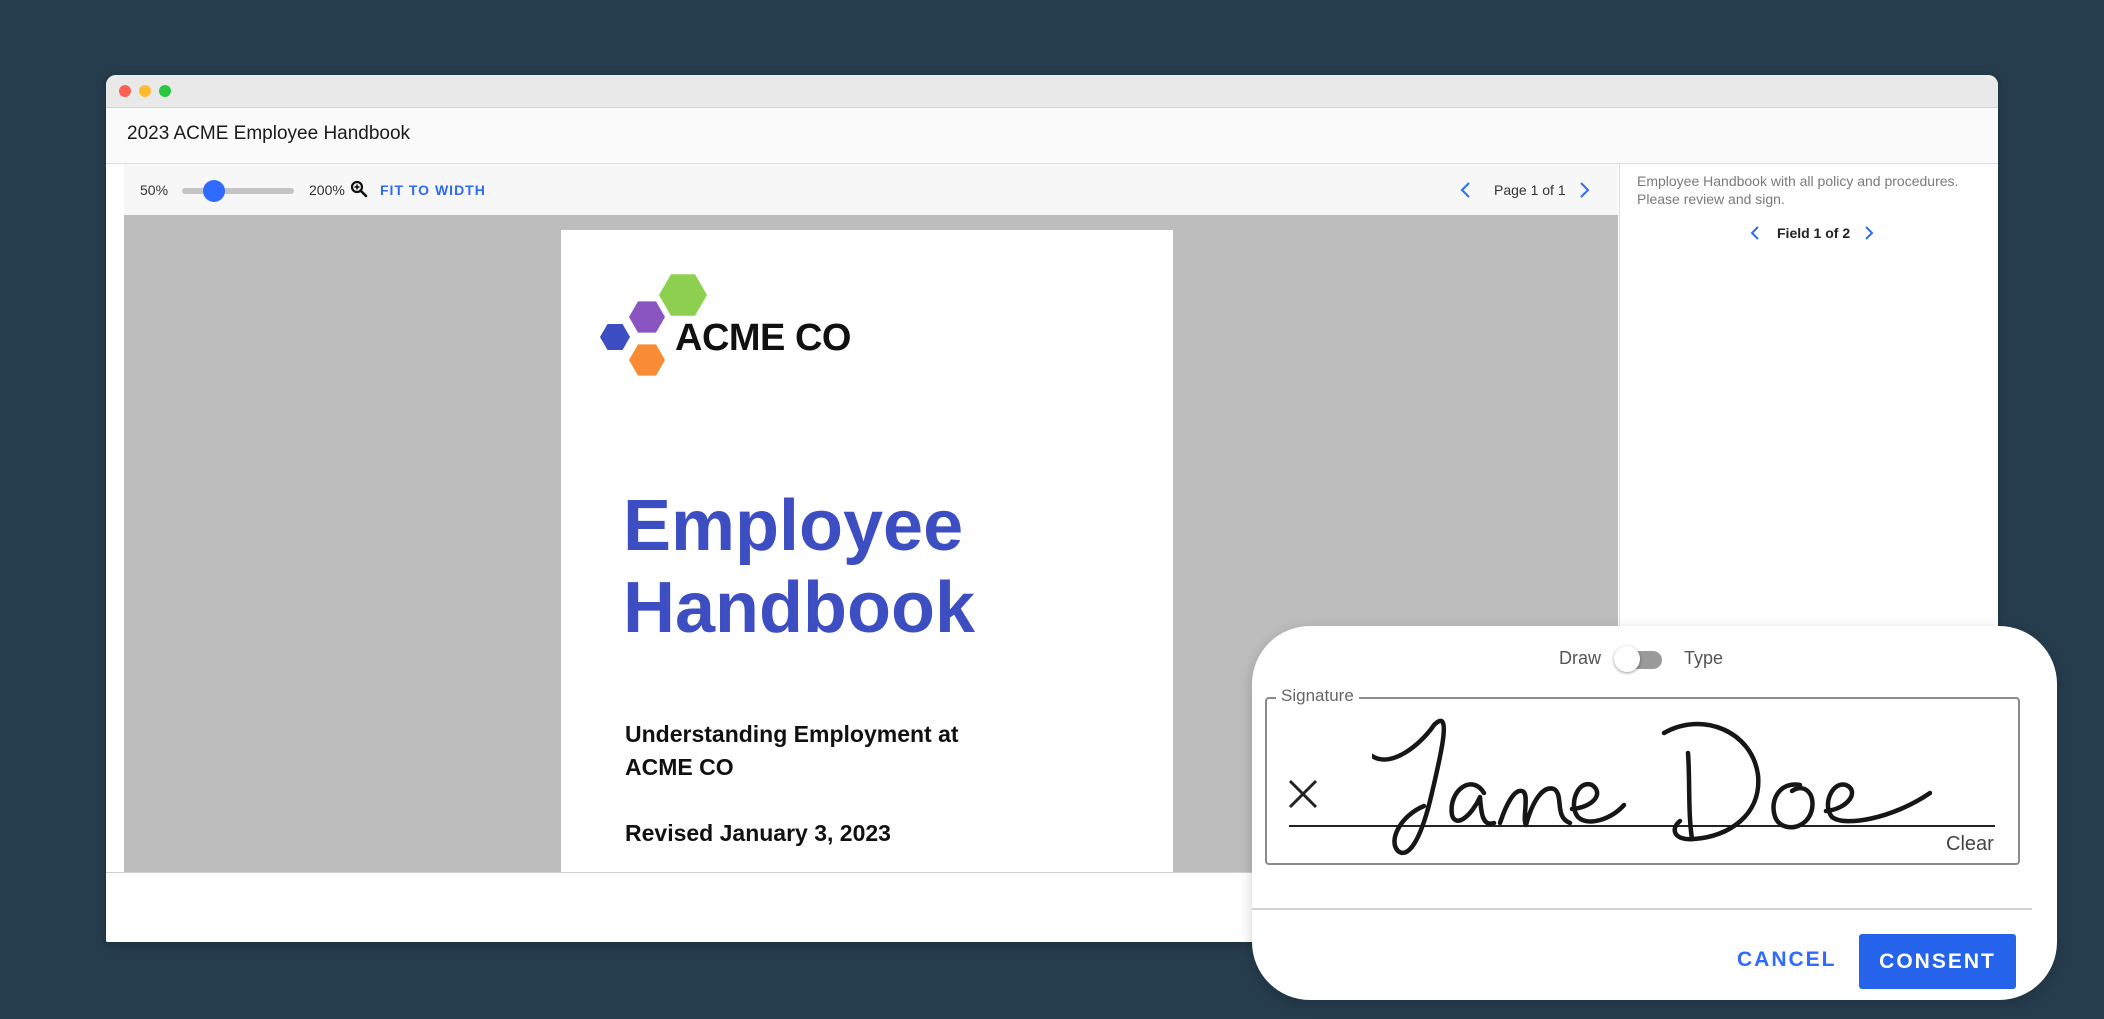  I want to click on toggle-knob, so click(1627, 659).